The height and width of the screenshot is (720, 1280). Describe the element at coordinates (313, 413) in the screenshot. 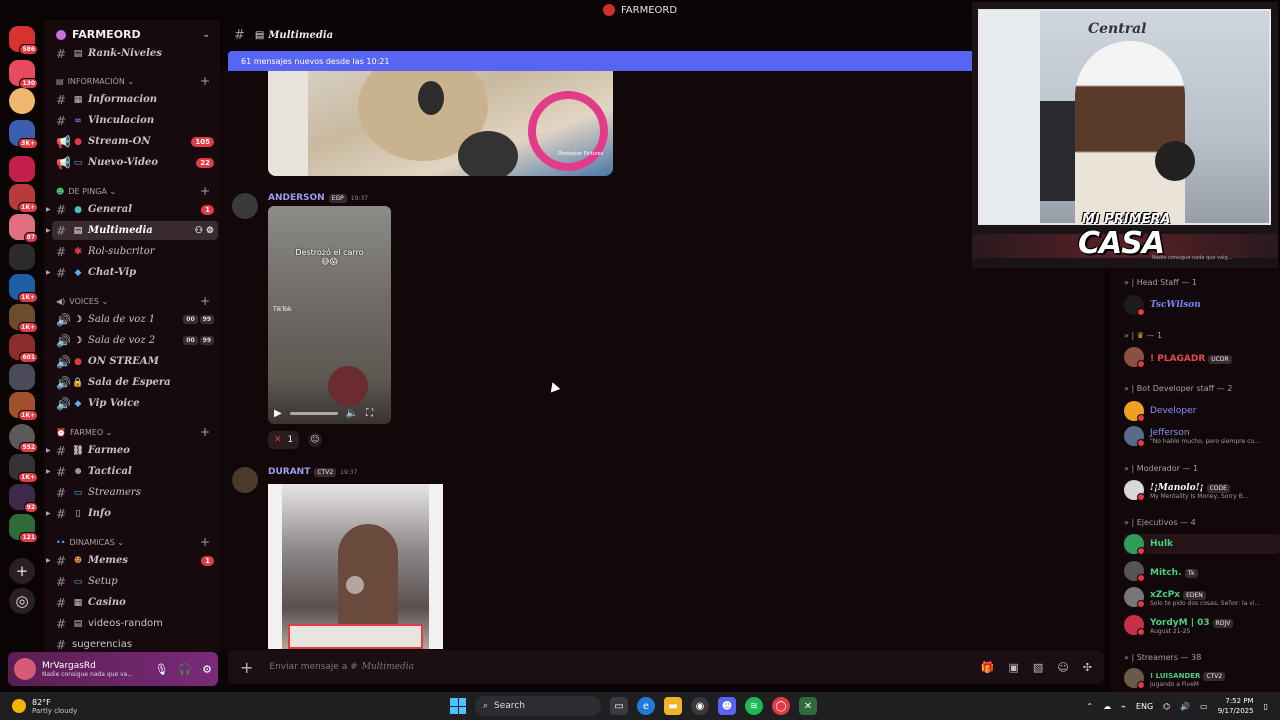

I see `seek-bar` at that location.